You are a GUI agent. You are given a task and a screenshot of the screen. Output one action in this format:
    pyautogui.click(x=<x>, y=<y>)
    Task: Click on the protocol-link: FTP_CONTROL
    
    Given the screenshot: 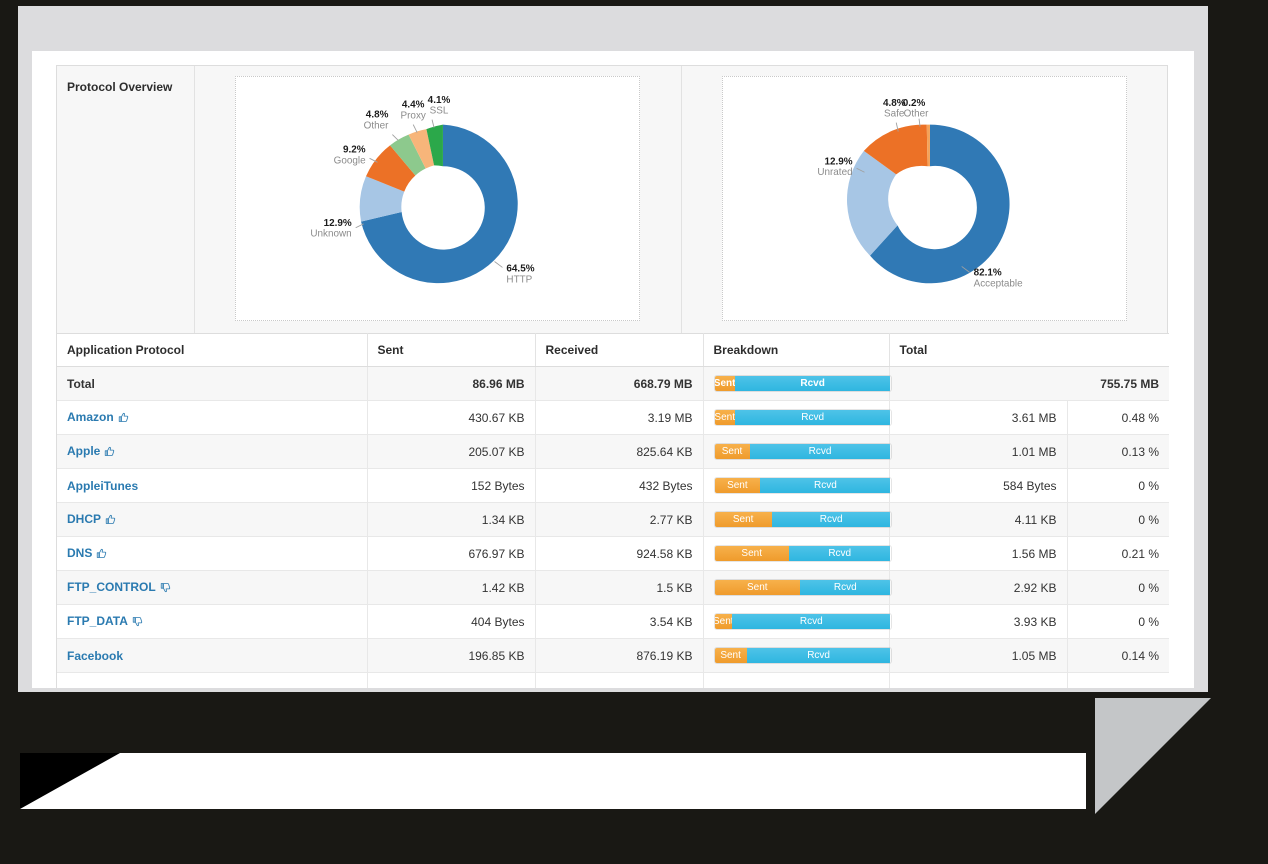 What is the action you would take?
    pyautogui.click(x=111, y=587)
    